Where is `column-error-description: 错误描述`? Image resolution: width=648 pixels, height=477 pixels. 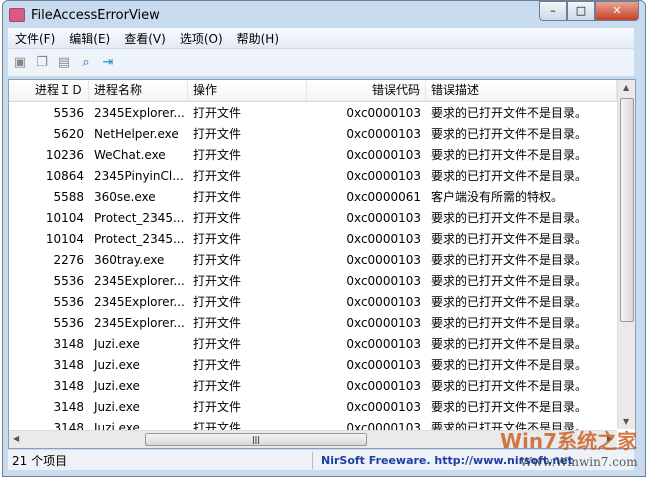
column-error-description: 错误描述 is located at coordinates (521, 90).